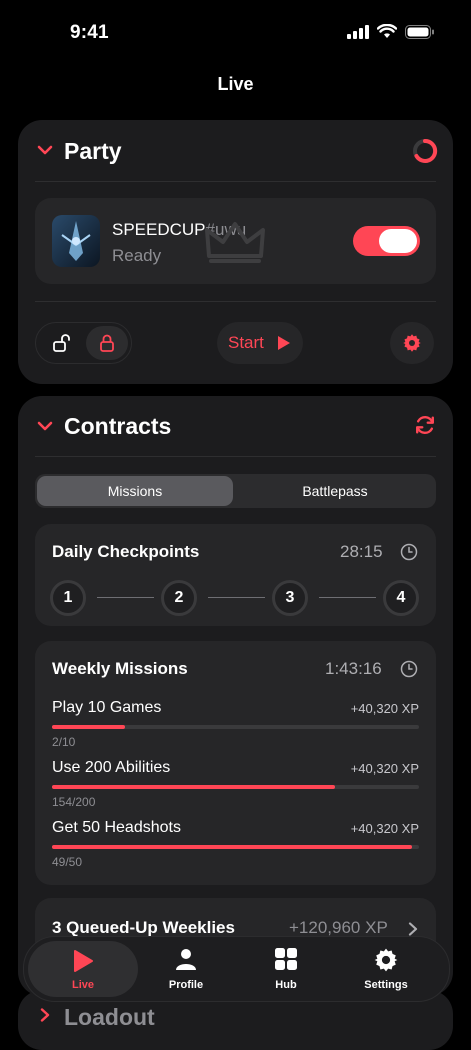 The height and width of the screenshot is (1050, 471). What do you see at coordinates (89, 32) in the screenshot?
I see `status-time: 9:41` at bounding box center [89, 32].